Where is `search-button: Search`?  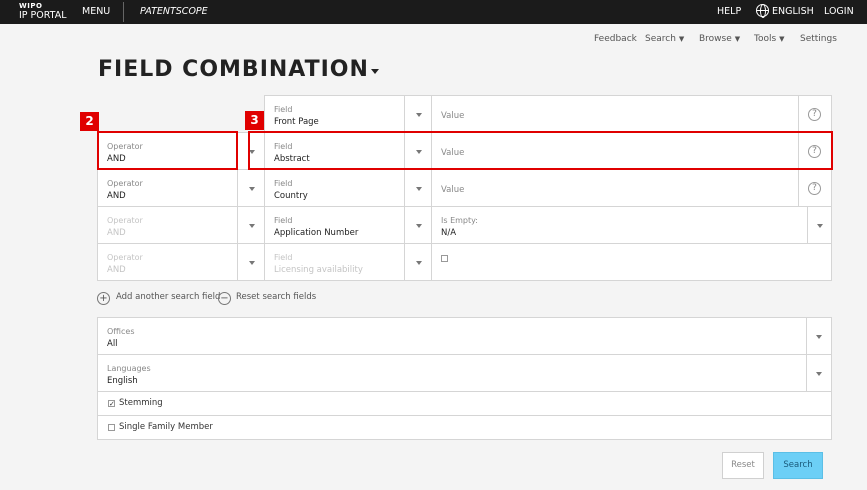 search-button: Search is located at coordinates (798, 465).